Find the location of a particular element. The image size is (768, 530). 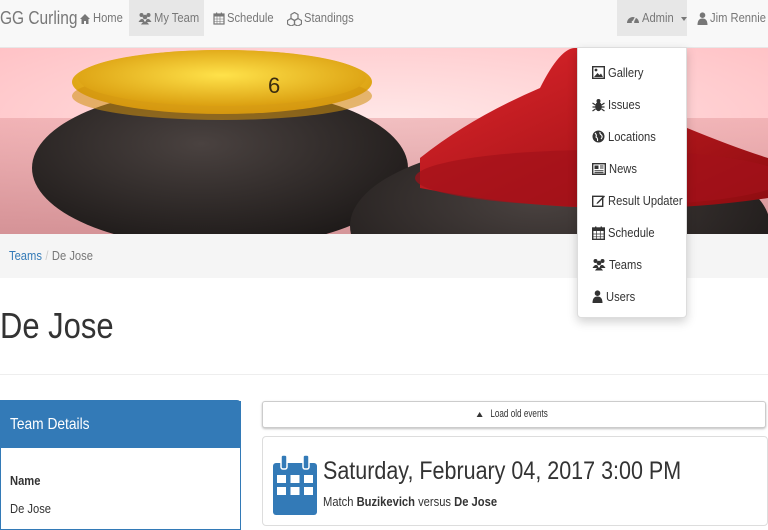

nav-my-team: My Team is located at coordinates (166, 18).